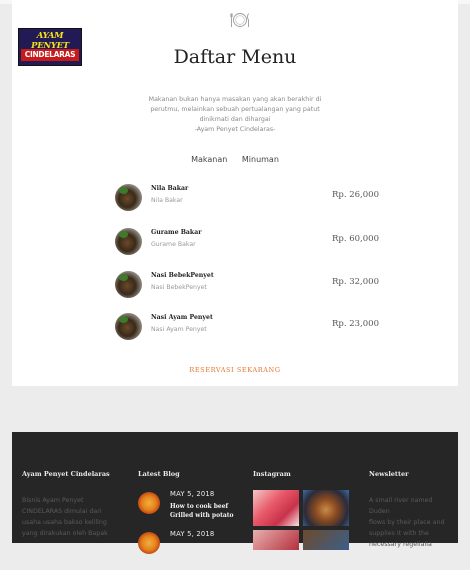 This screenshot has width=470, height=570. What do you see at coordinates (240, 22) in the screenshot?
I see `plate-cutlery-icon` at bounding box center [240, 22].